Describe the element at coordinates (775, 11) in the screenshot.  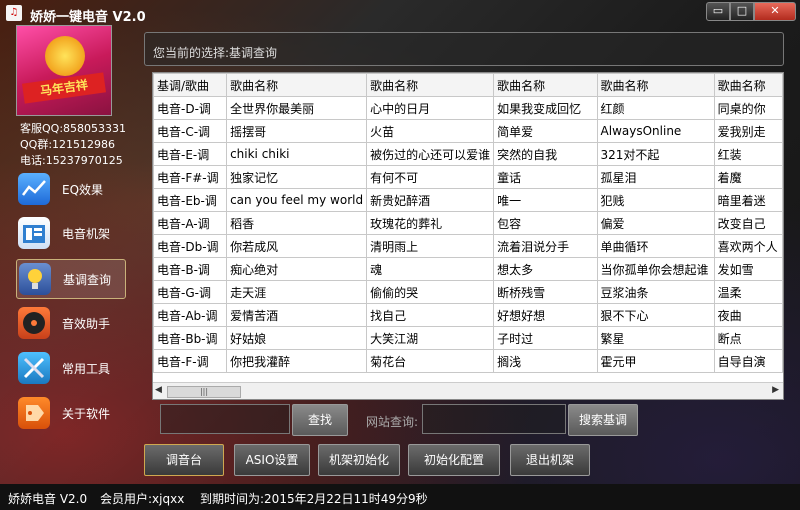
I see `close-button: ✕` at that location.